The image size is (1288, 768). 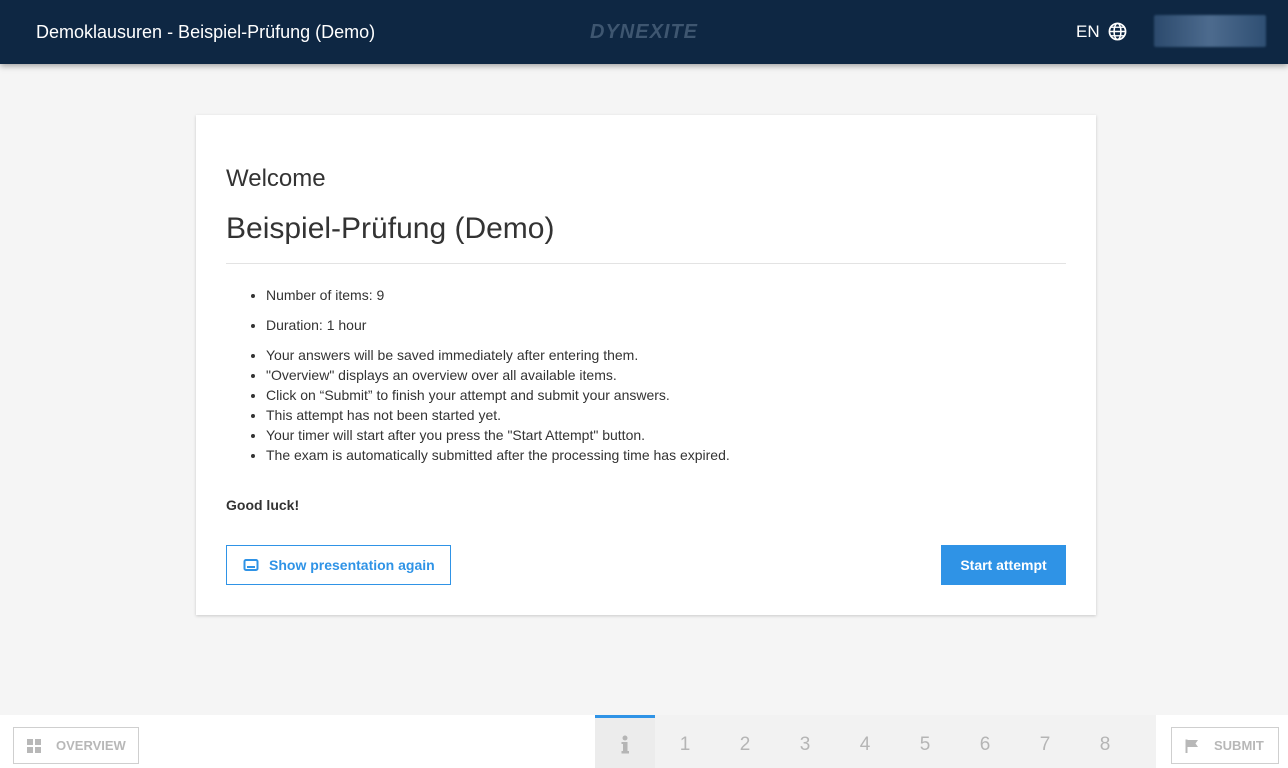 I want to click on list-item: This attempt has not been started yet., so click(x=498, y=415).